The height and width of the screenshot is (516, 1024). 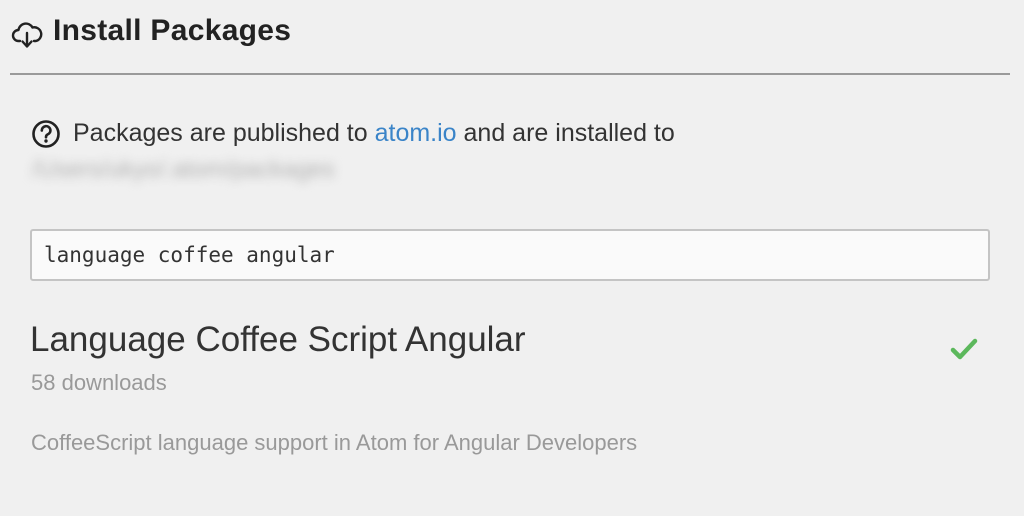 What do you see at coordinates (565, 133) in the screenshot?
I see `info-text-after: and are installed to` at bounding box center [565, 133].